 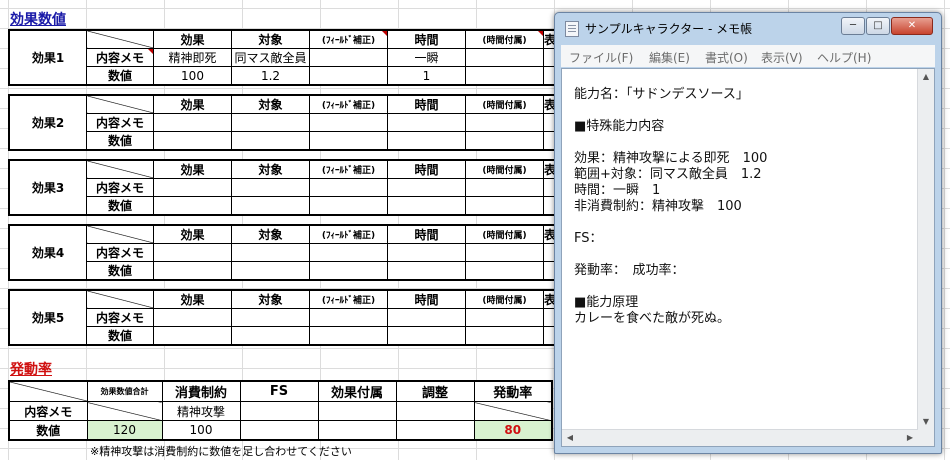 I want to click on rate-value-adjust, so click(x=435, y=430).